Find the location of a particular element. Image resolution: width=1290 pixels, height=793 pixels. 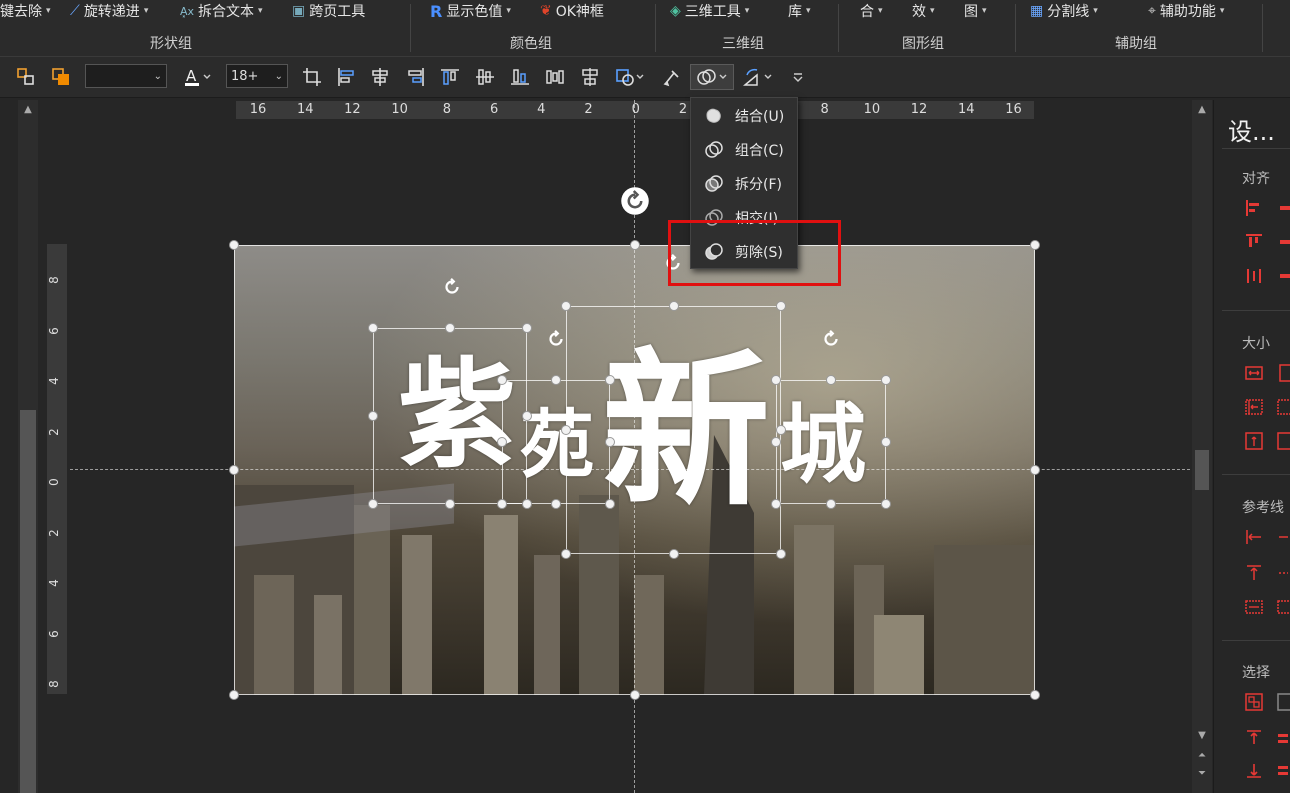

rotate-step-button: ⟋ 旋转递进 ▾ is located at coordinates (109, 11).